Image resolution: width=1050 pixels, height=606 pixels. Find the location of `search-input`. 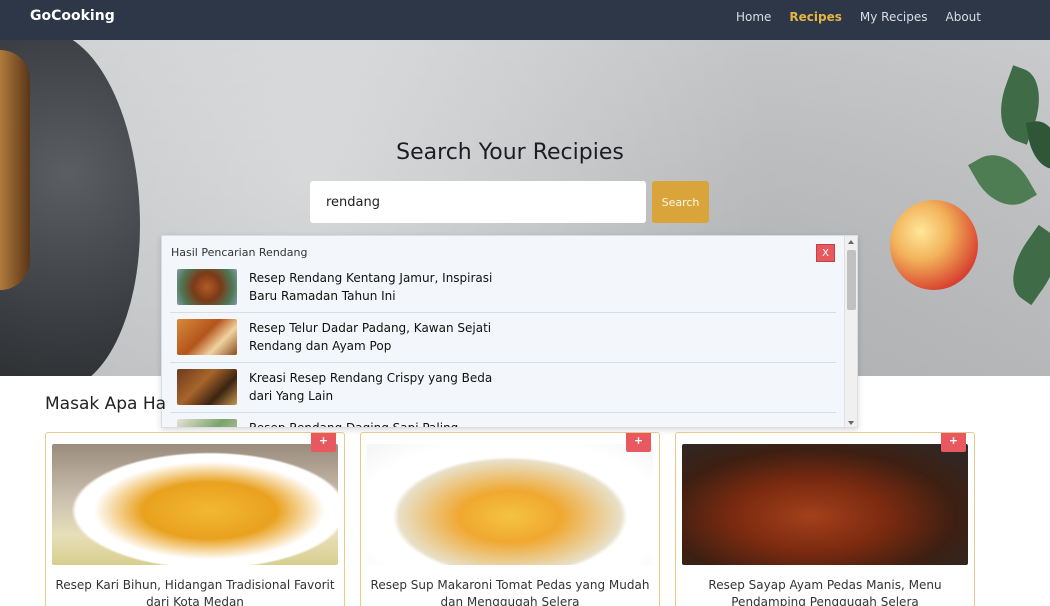

search-input is located at coordinates (478, 202).